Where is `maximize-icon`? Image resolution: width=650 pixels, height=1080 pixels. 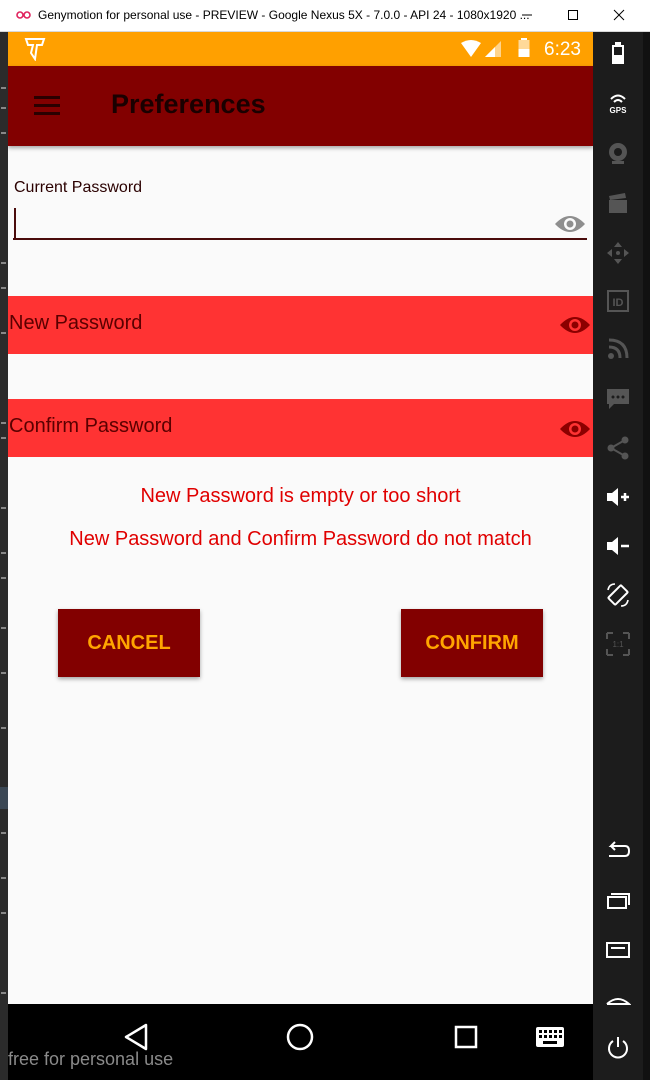
maximize-icon is located at coordinates (573, 15).